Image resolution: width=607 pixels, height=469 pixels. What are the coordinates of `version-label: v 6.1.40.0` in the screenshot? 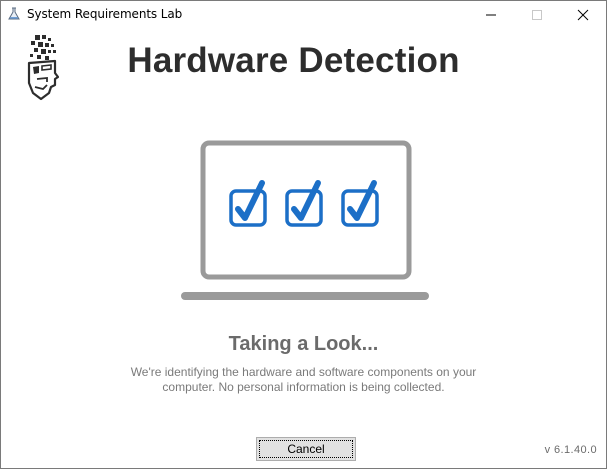 It's located at (570, 450).